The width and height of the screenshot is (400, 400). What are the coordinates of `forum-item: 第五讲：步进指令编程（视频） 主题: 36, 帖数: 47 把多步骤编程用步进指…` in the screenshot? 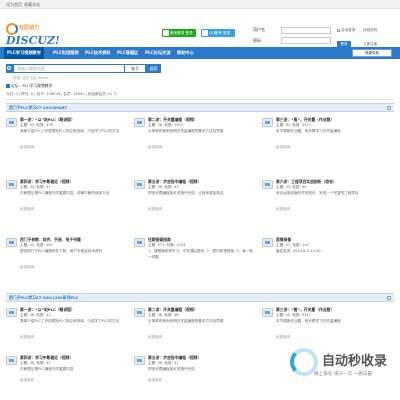 It's located at (196, 200).